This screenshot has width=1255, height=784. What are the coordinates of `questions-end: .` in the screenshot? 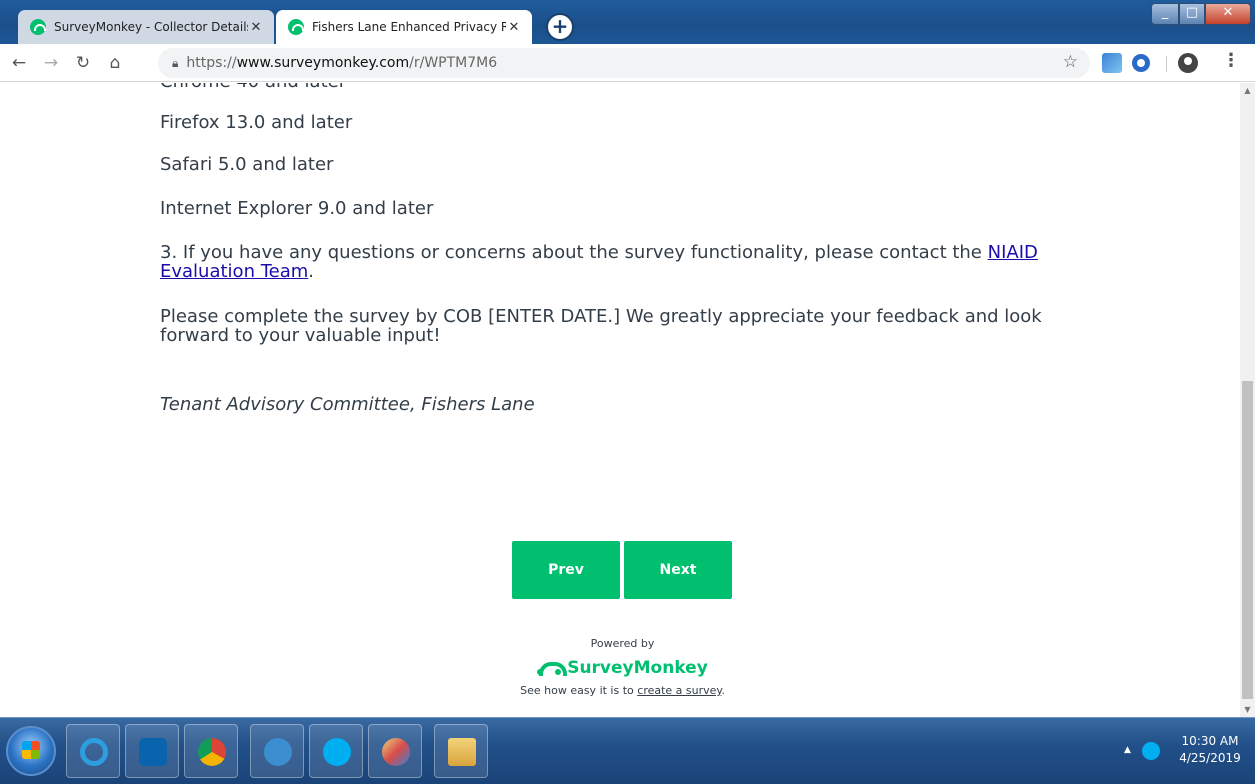 It's located at (311, 271).